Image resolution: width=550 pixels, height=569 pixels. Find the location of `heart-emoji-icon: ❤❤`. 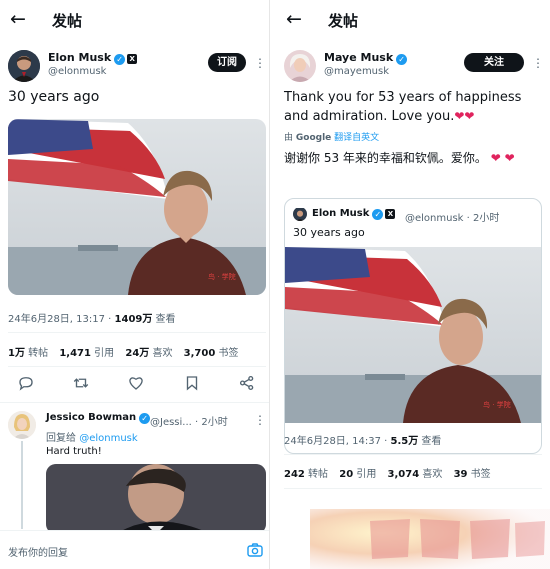

heart-emoji-icon: ❤❤ is located at coordinates (464, 116).